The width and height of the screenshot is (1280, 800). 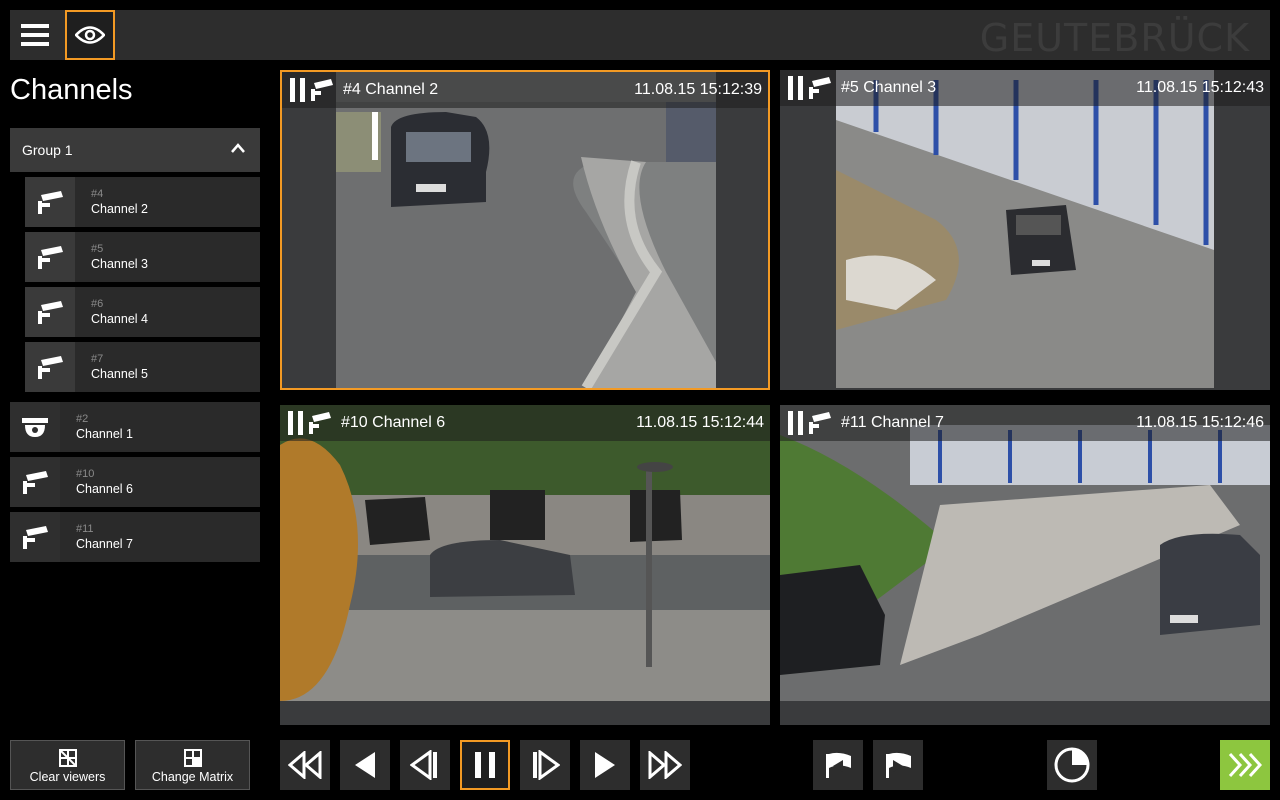 I want to click on channel-number: #11, so click(x=85, y=529).